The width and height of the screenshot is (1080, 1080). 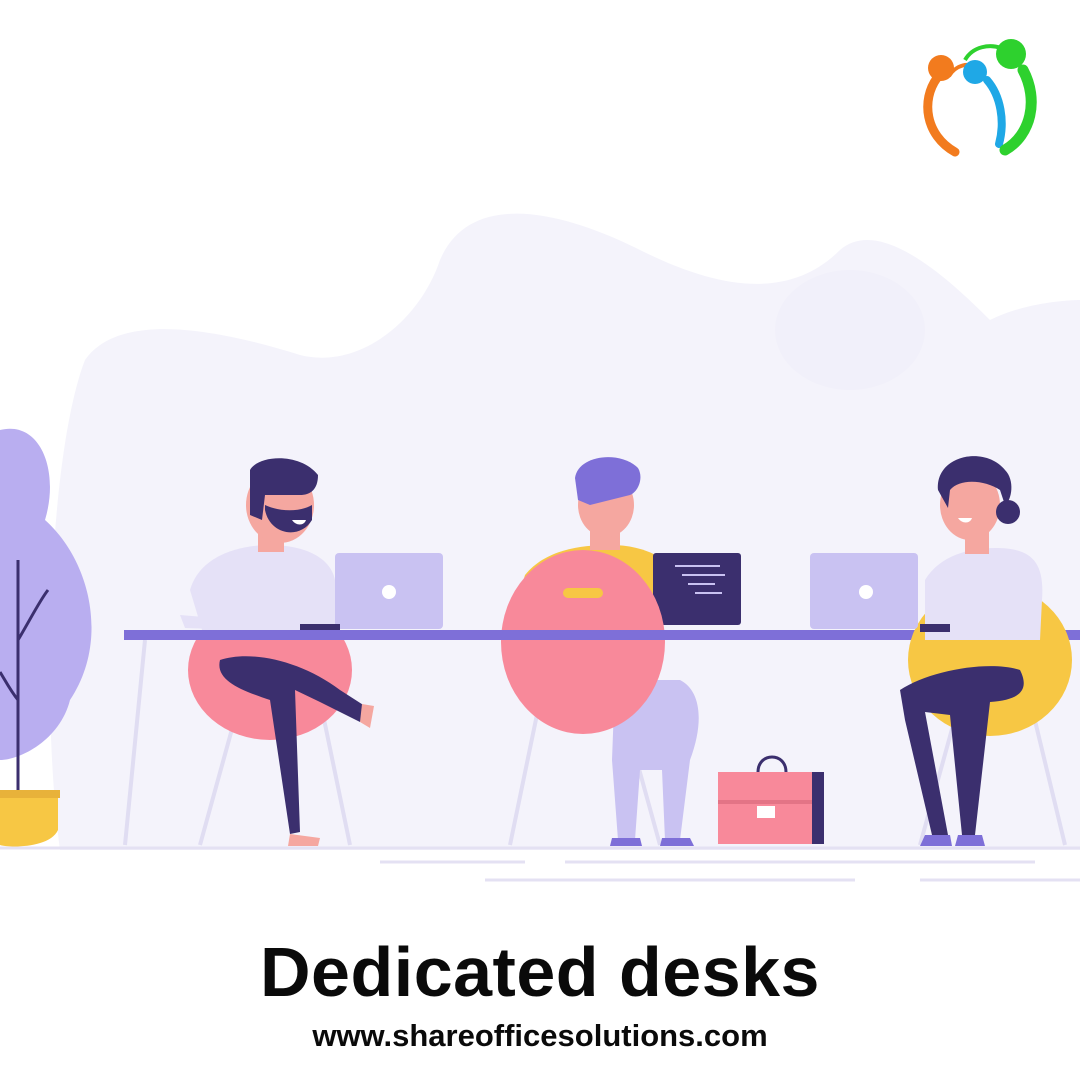 What do you see at coordinates (540, 864) in the screenshot?
I see `floor-lines` at bounding box center [540, 864].